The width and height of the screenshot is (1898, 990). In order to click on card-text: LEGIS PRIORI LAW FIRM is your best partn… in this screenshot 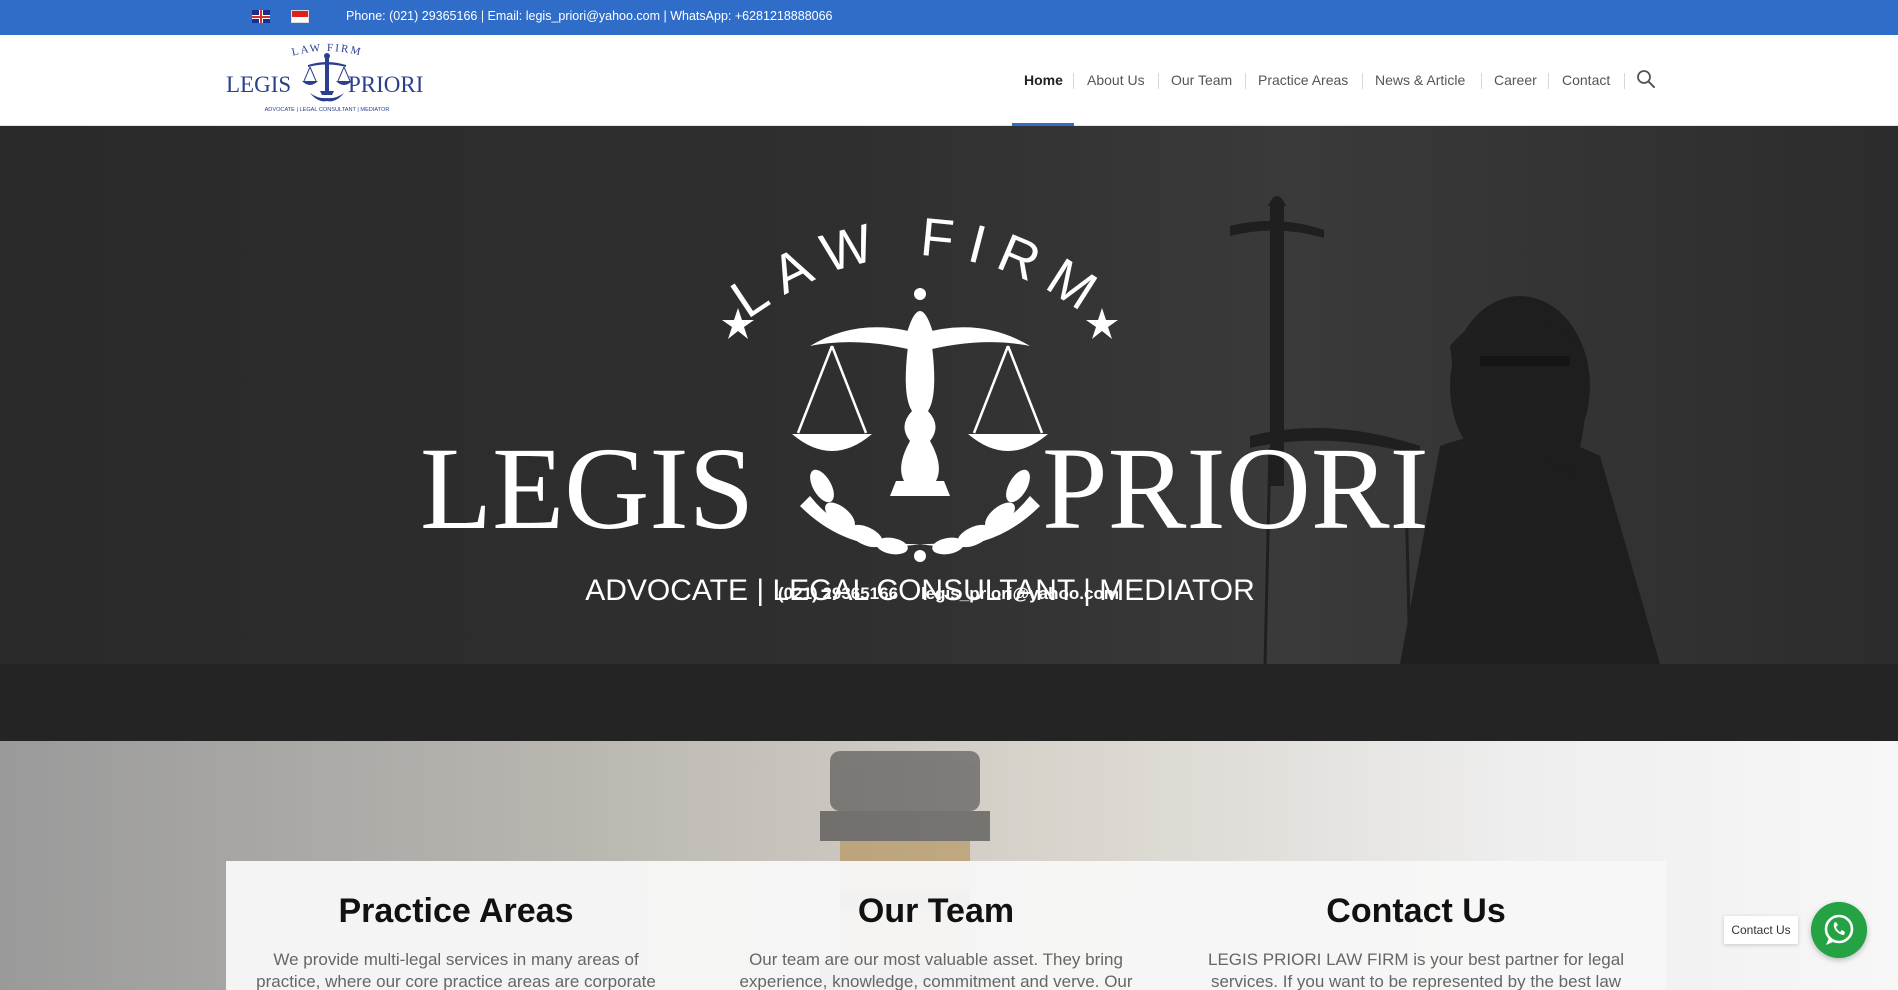, I will do `click(1415, 970)`.